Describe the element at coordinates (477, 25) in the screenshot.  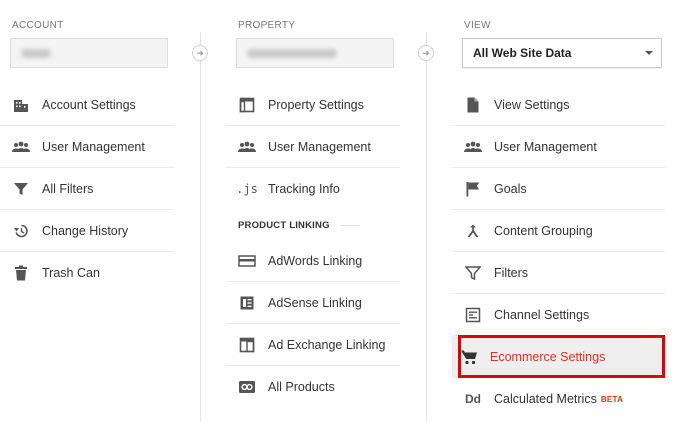
I see `view-header: VIEW` at that location.